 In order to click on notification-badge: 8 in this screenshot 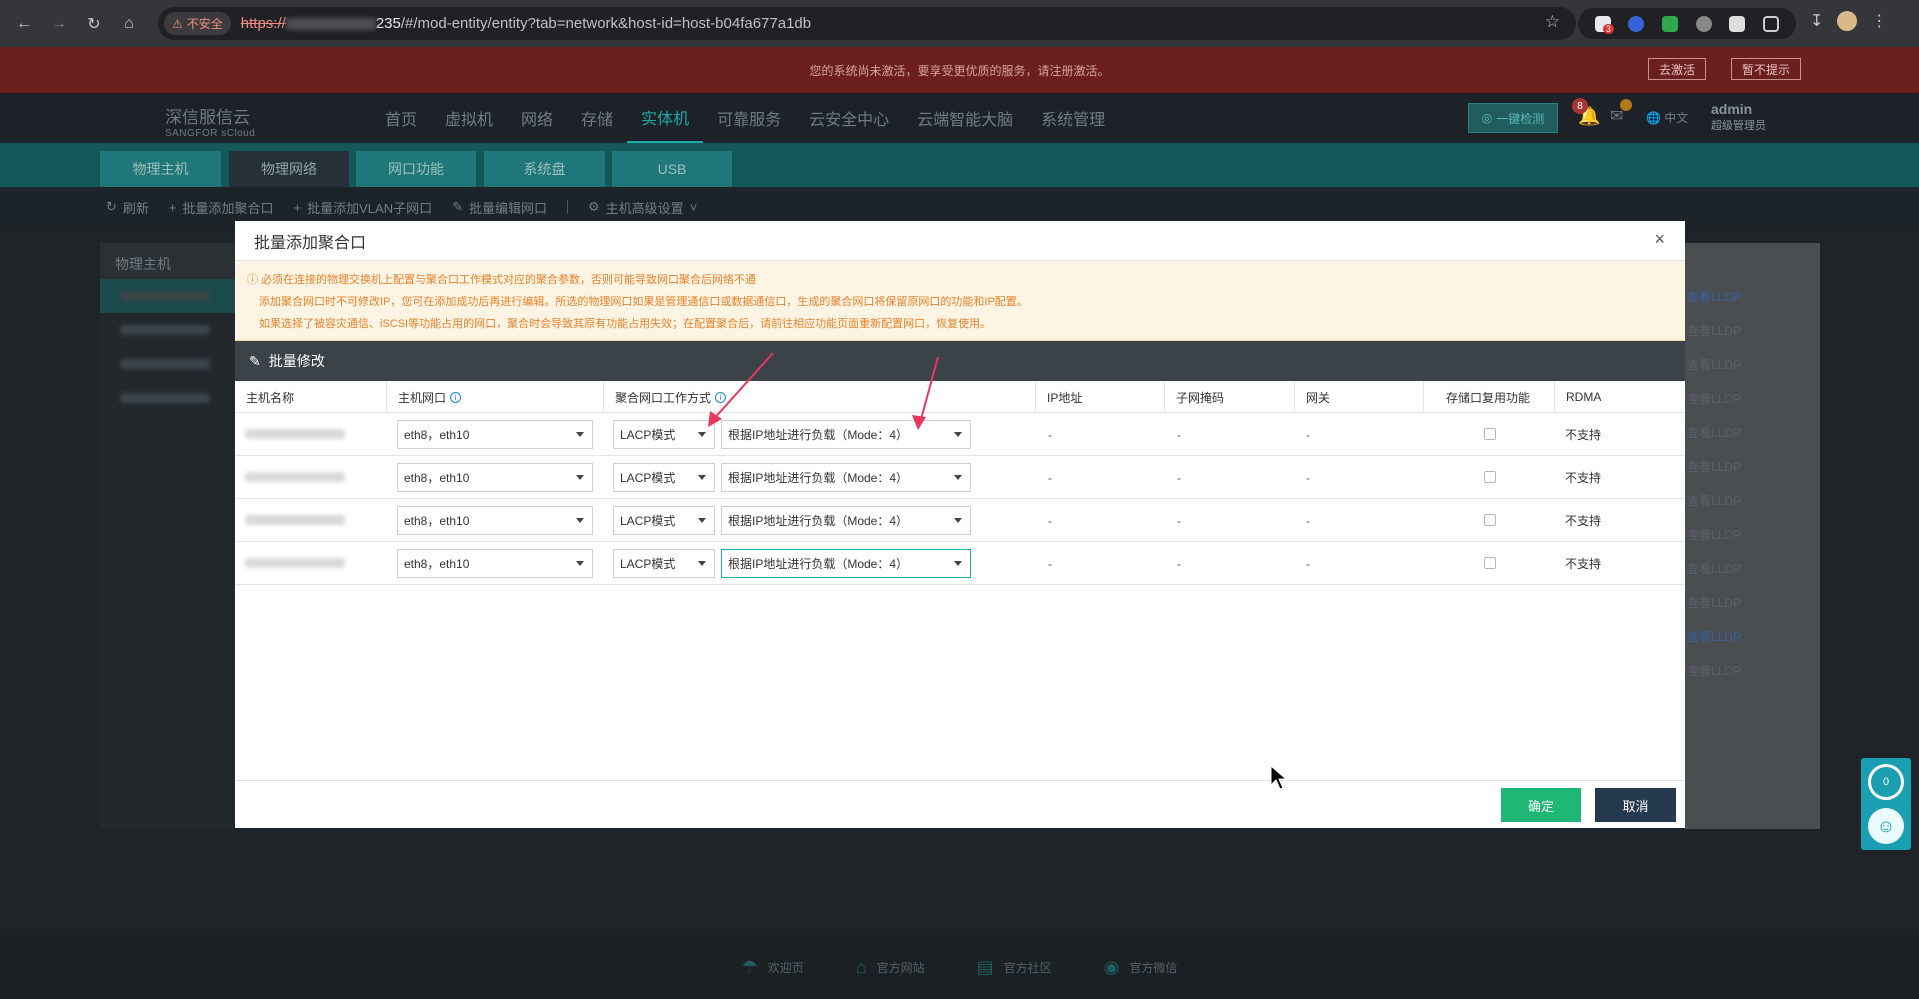, I will do `click(1580, 106)`.